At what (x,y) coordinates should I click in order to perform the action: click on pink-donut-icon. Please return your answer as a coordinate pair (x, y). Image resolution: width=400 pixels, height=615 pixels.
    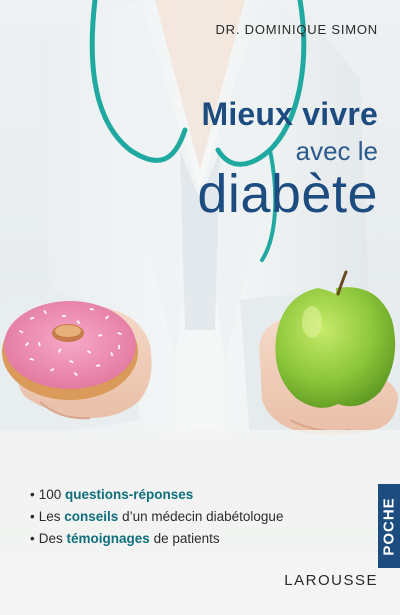
    Looking at the image, I should click on (70, 350).